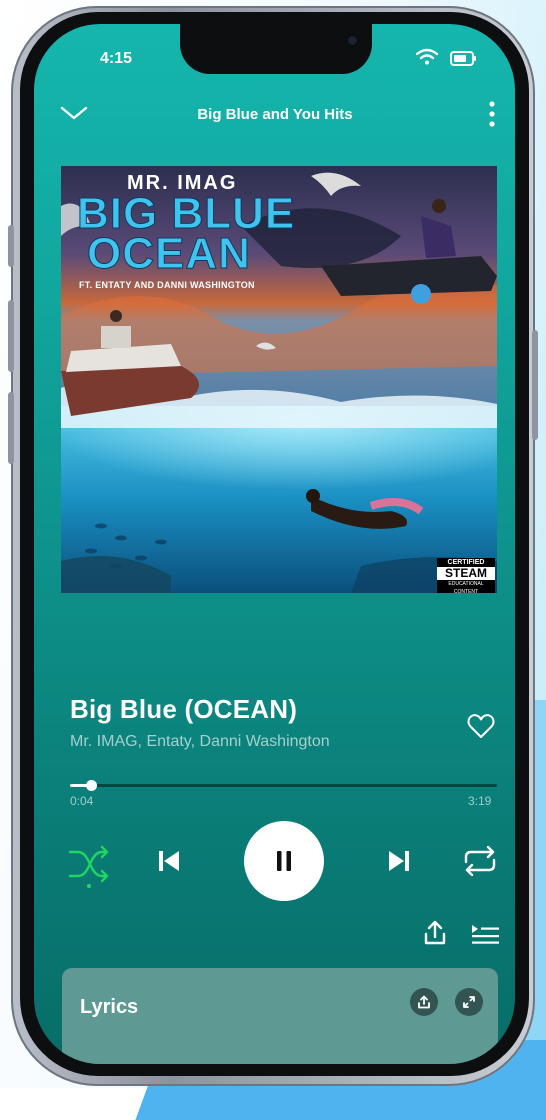 The image size is (546, 1120). I want to click on volume-up-button, so click(11, 336).